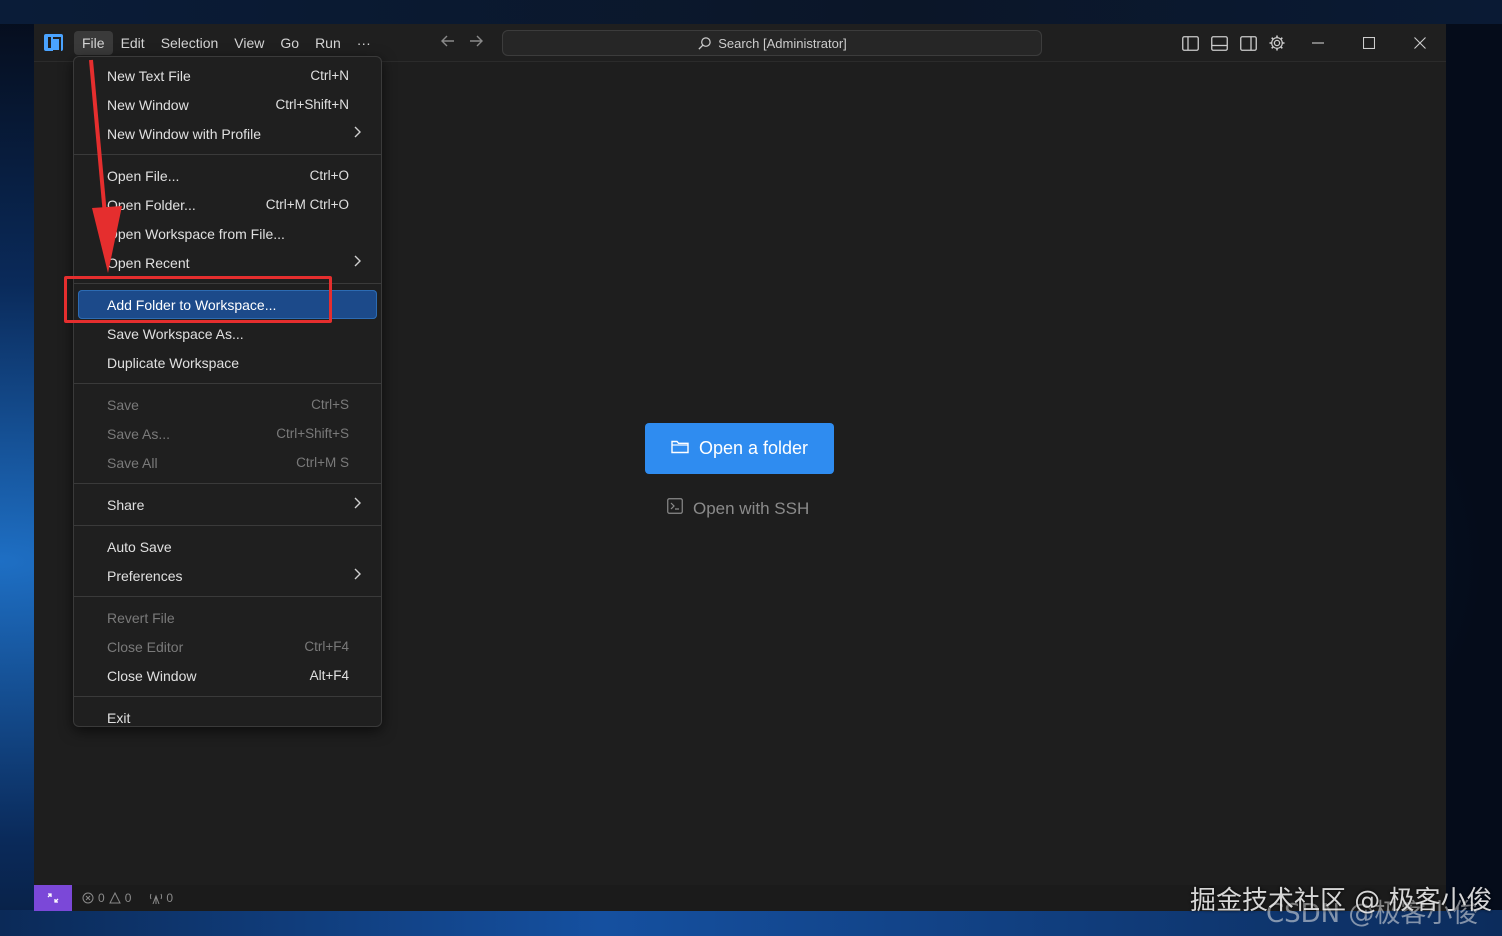 The image size is (1502, 936). What do you see at coordinates (227, 575) in the screenshot?
I see `menu-item-preferences: Preferences` at bounding box center [227, 575].